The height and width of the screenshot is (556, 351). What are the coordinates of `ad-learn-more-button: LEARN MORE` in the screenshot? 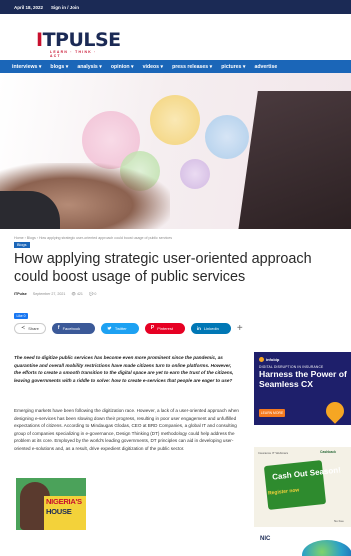 It's located at (272, 413).